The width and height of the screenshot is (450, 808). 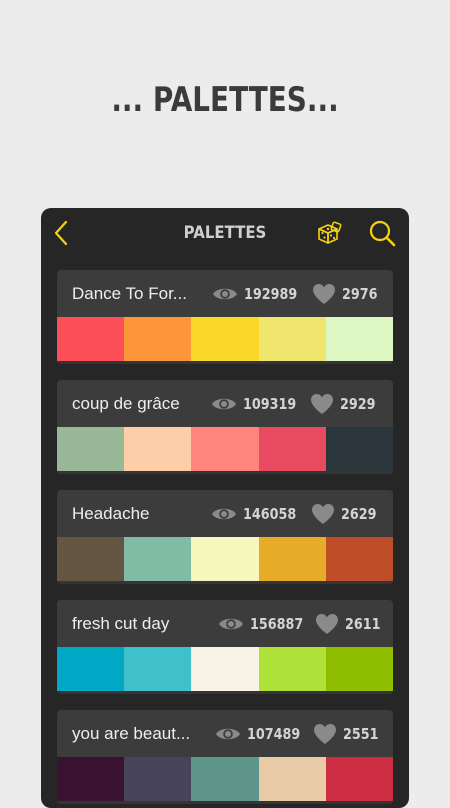 I want to click on likes-stat: 2929, so click(x=346, y=403).